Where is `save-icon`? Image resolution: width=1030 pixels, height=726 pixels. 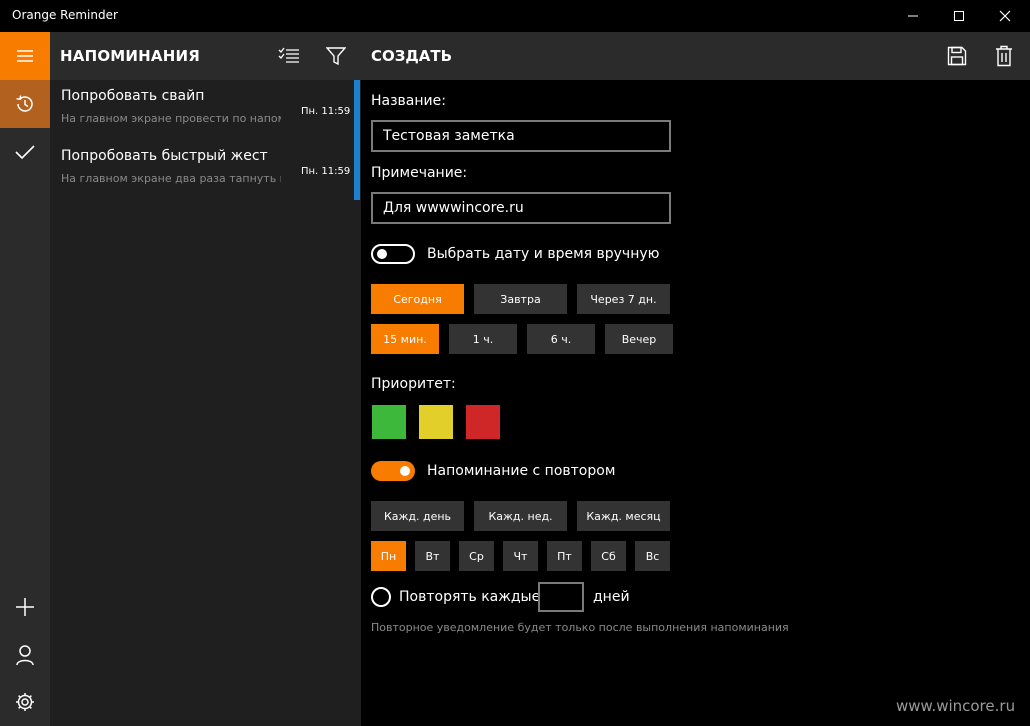
save-icon is located at coordinates (957, 56).